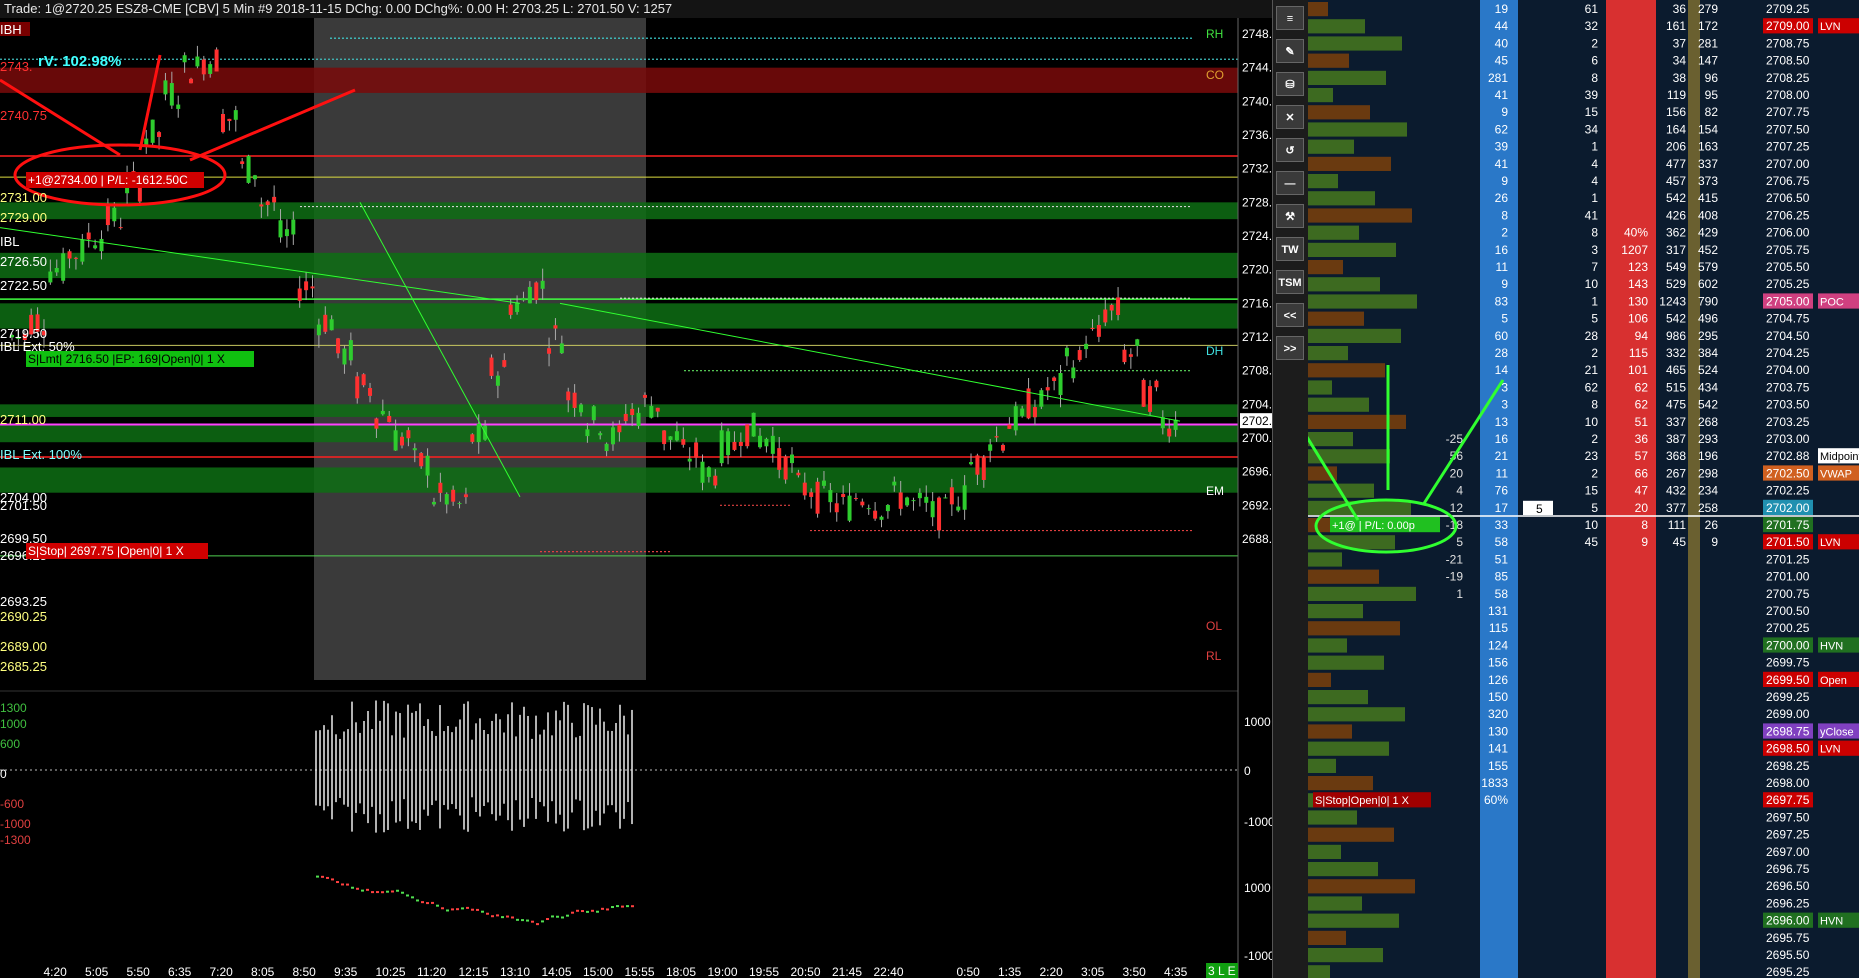  I want to click on dom-profile-a: 986, so click(1676, 336).